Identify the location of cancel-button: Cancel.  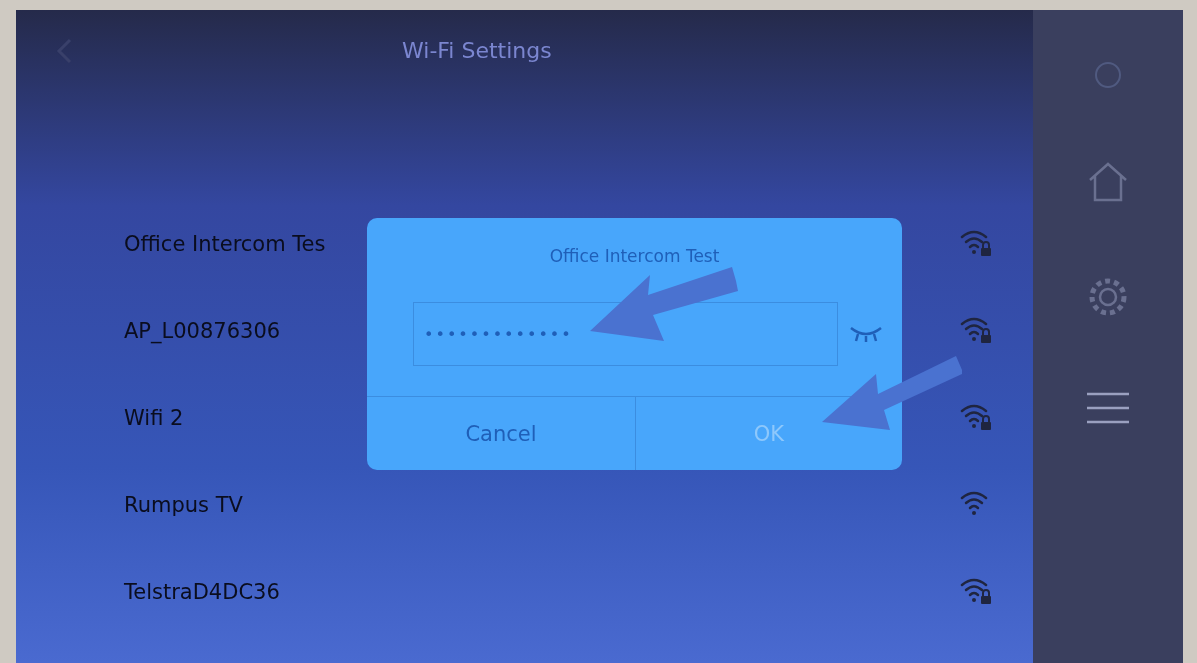
(501, 433).